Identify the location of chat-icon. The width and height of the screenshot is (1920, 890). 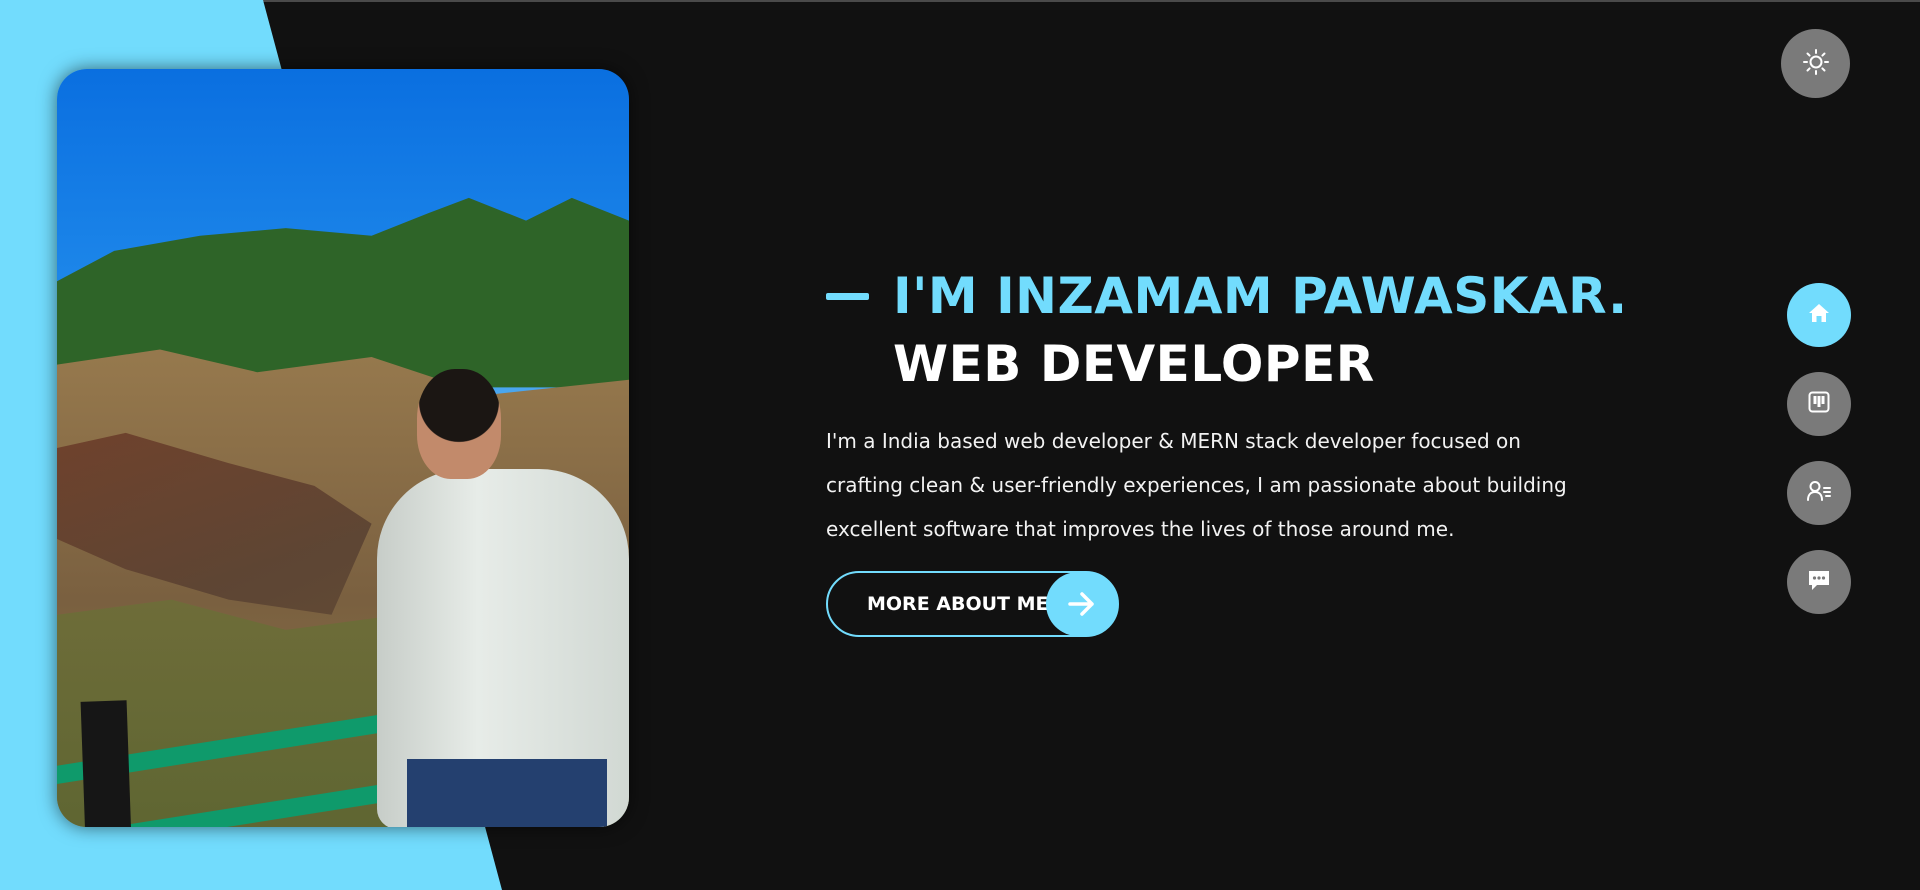
(1819, 582).